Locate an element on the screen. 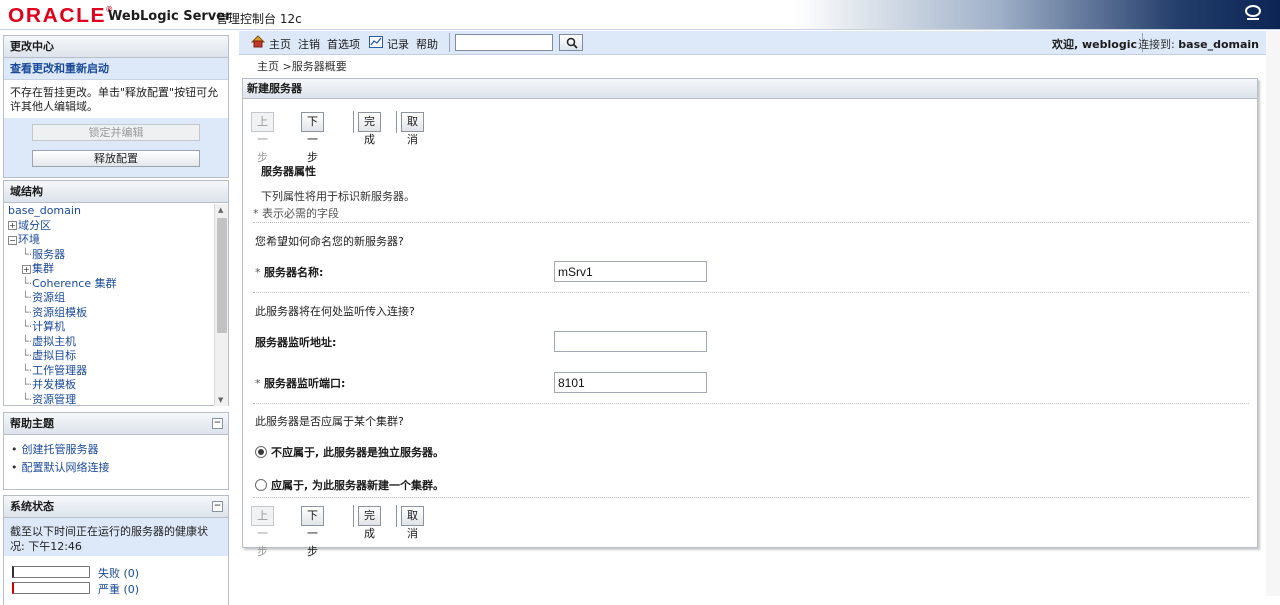  search-icon is located at coordinates (572, 43).